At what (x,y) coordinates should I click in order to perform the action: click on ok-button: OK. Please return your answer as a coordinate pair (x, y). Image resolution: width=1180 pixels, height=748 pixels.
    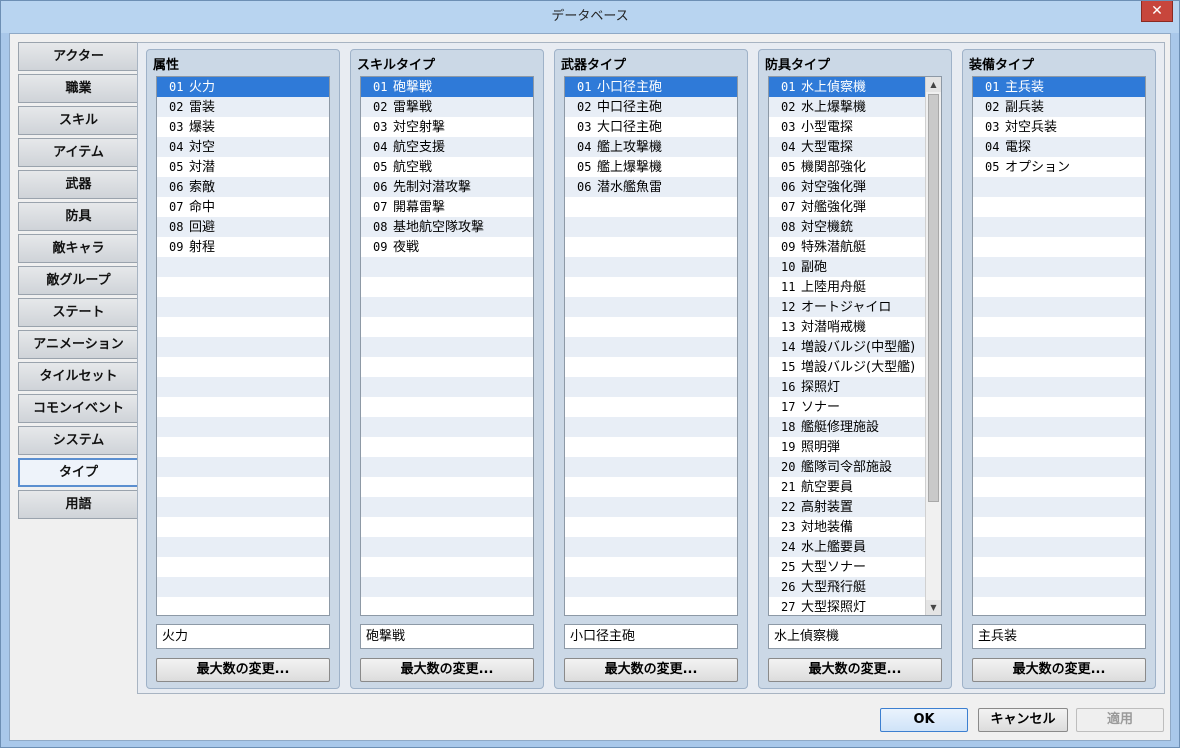
    Looking at the image, I should click on (924, 720).